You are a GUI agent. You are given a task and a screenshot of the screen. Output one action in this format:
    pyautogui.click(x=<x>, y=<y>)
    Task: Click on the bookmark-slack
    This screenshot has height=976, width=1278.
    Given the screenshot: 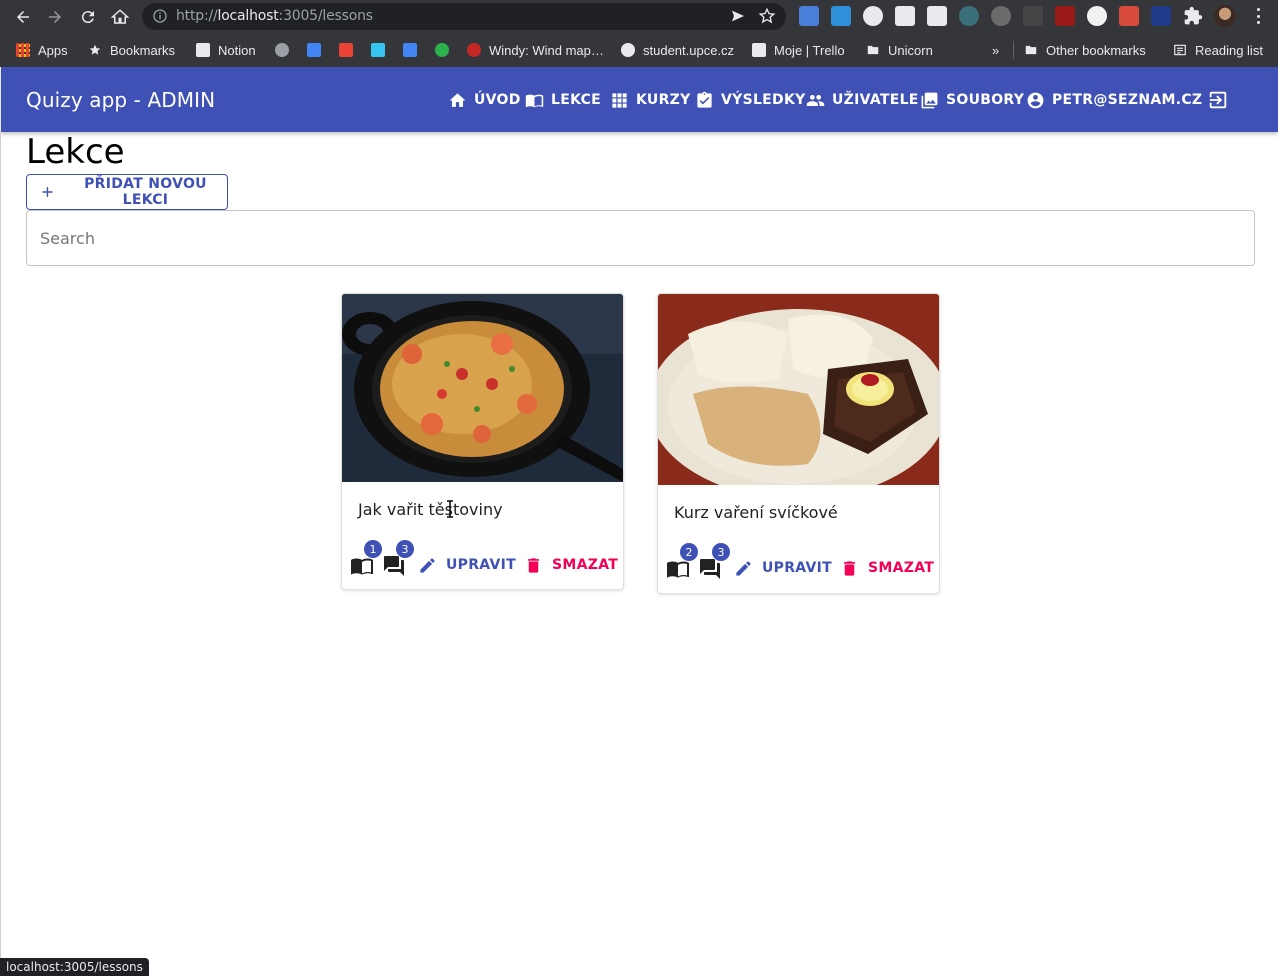 What is the action you would take?
    pyautogui.click(x=378, y=50)
    